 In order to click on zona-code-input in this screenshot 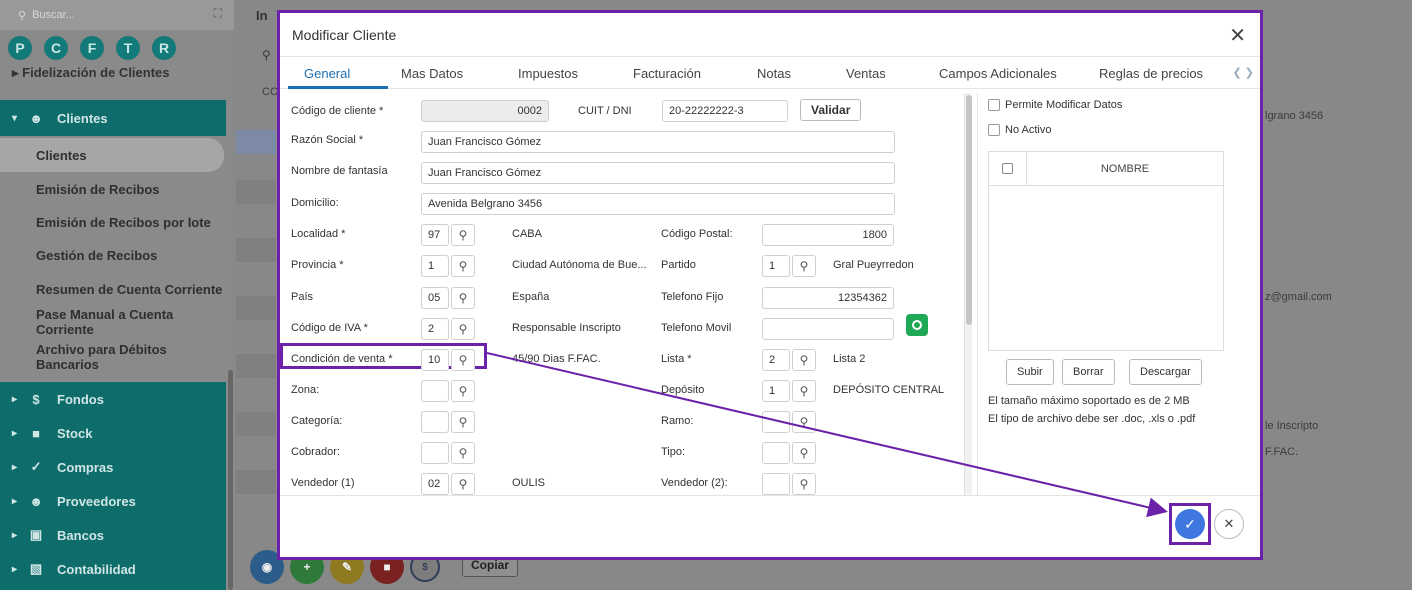, I will do `click(435, 391)`.